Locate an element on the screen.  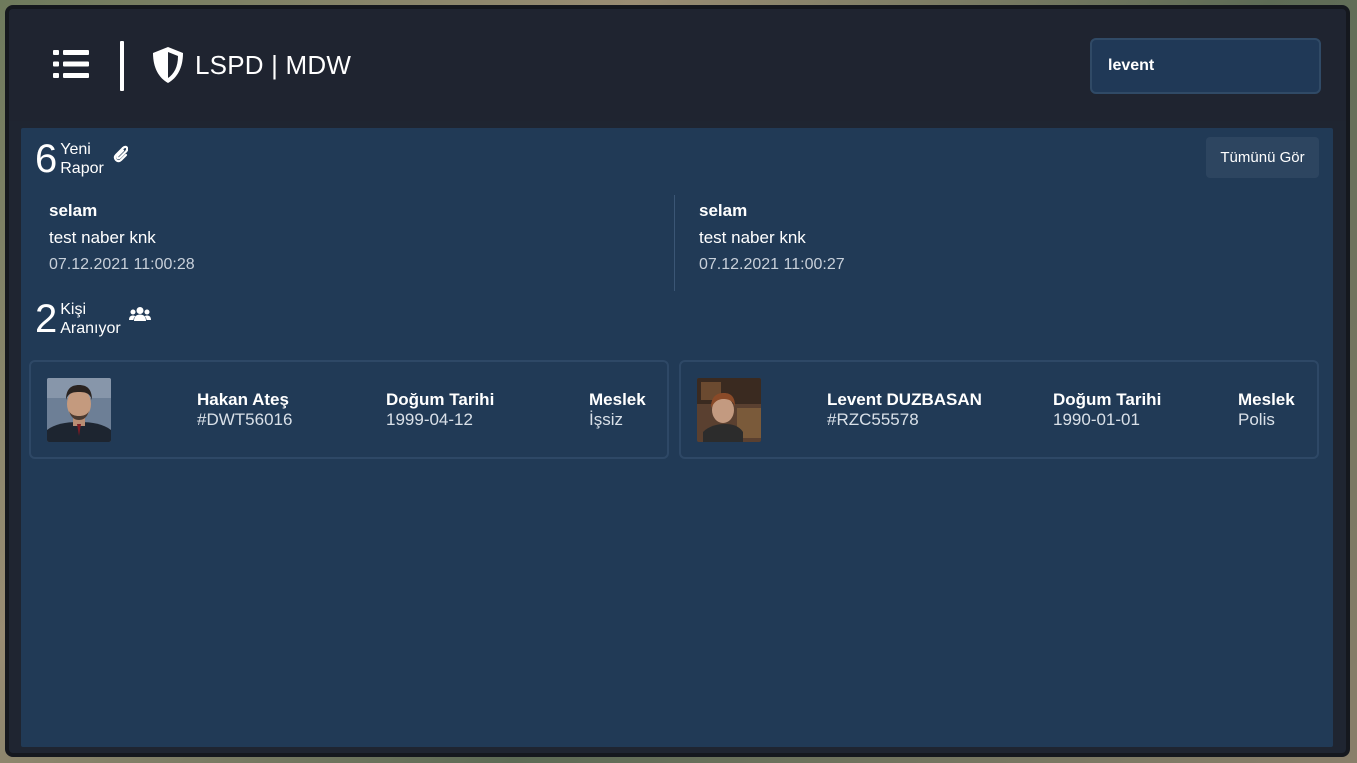
wanted-header: 2 Kişi Aranıyor is located at coordinates (93, 319).